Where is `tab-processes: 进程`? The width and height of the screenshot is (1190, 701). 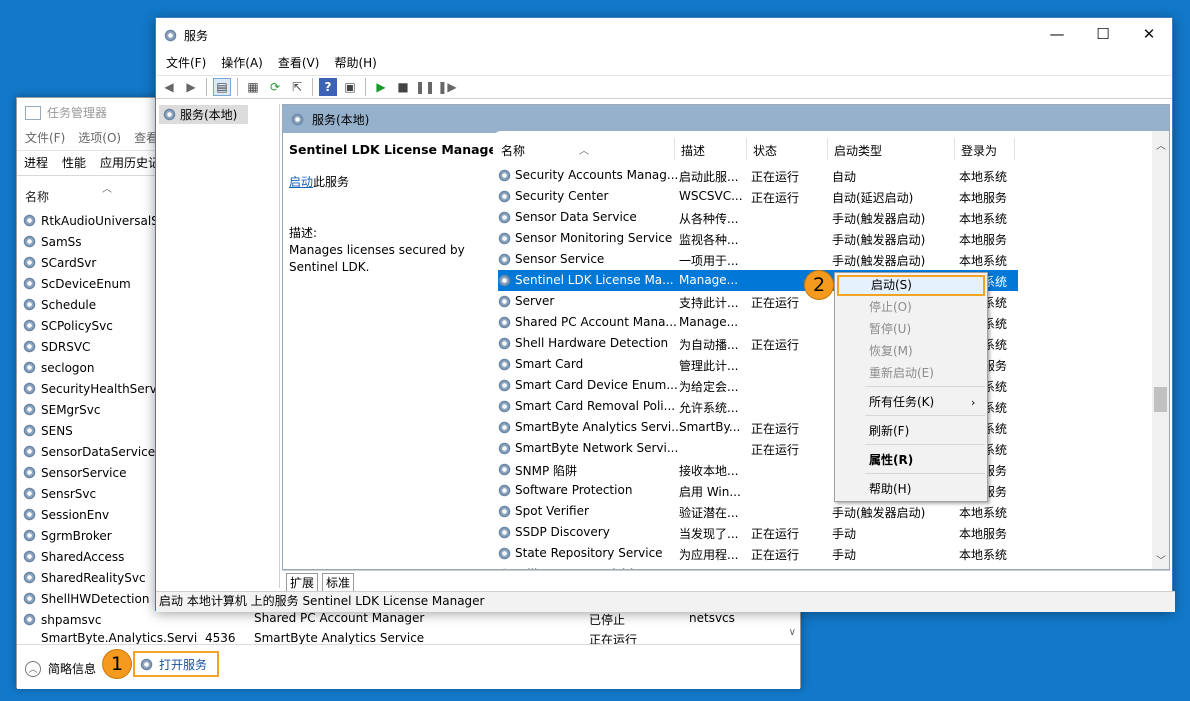 tab-processes: 进程 is located at coordinates (36, 163).